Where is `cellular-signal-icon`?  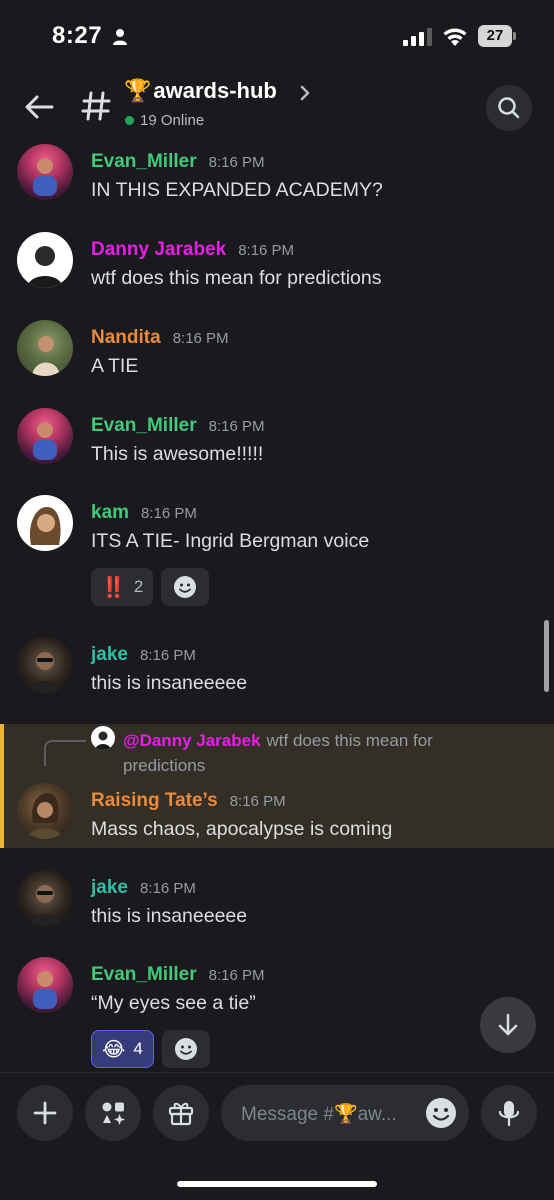
cellular-signal-icon is located at coordinates (417, 37).